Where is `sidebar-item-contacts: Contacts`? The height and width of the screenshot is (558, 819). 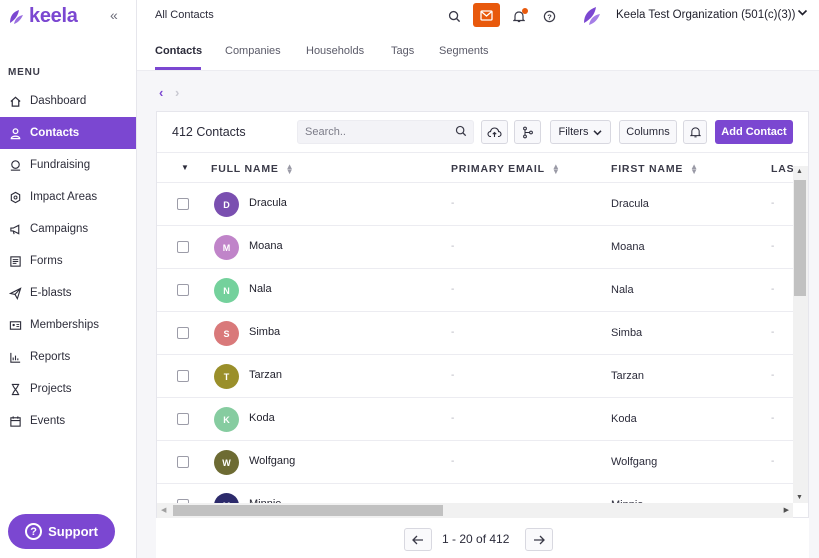 sidebar-item-contacts: Contacts is located at coordinates (68, 133).